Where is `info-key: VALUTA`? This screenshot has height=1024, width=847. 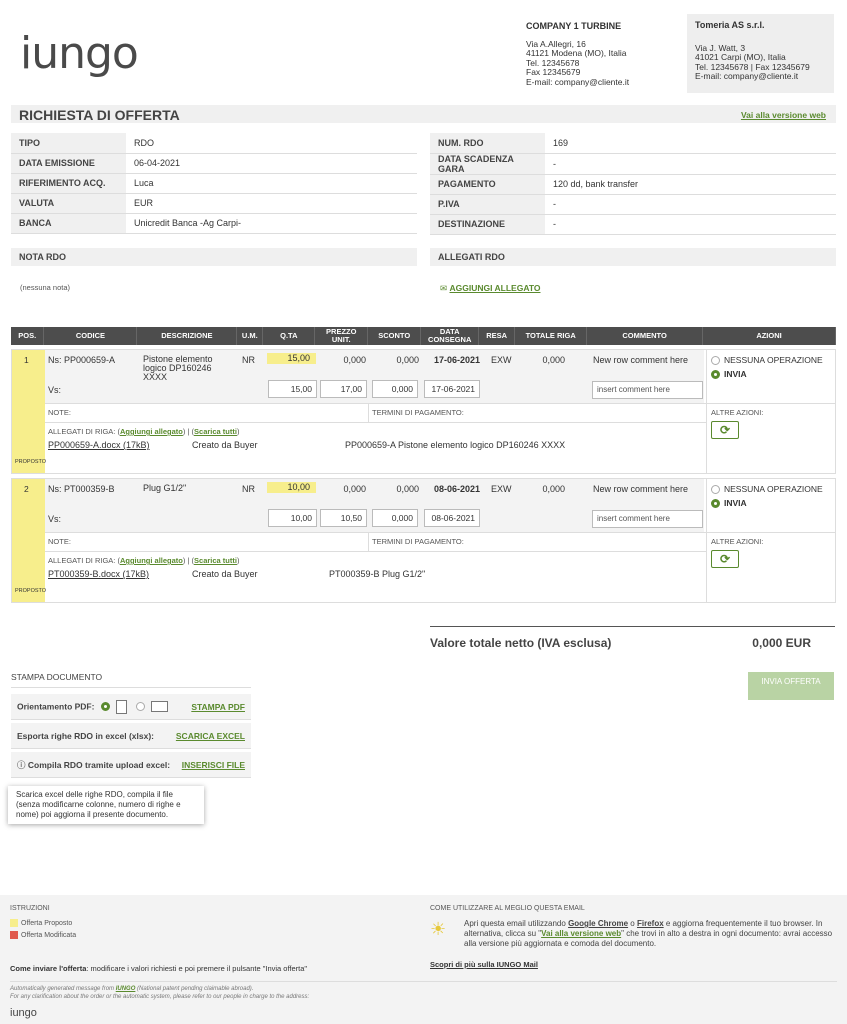
info-key: VALUTA is located at coordinates (68, 203).